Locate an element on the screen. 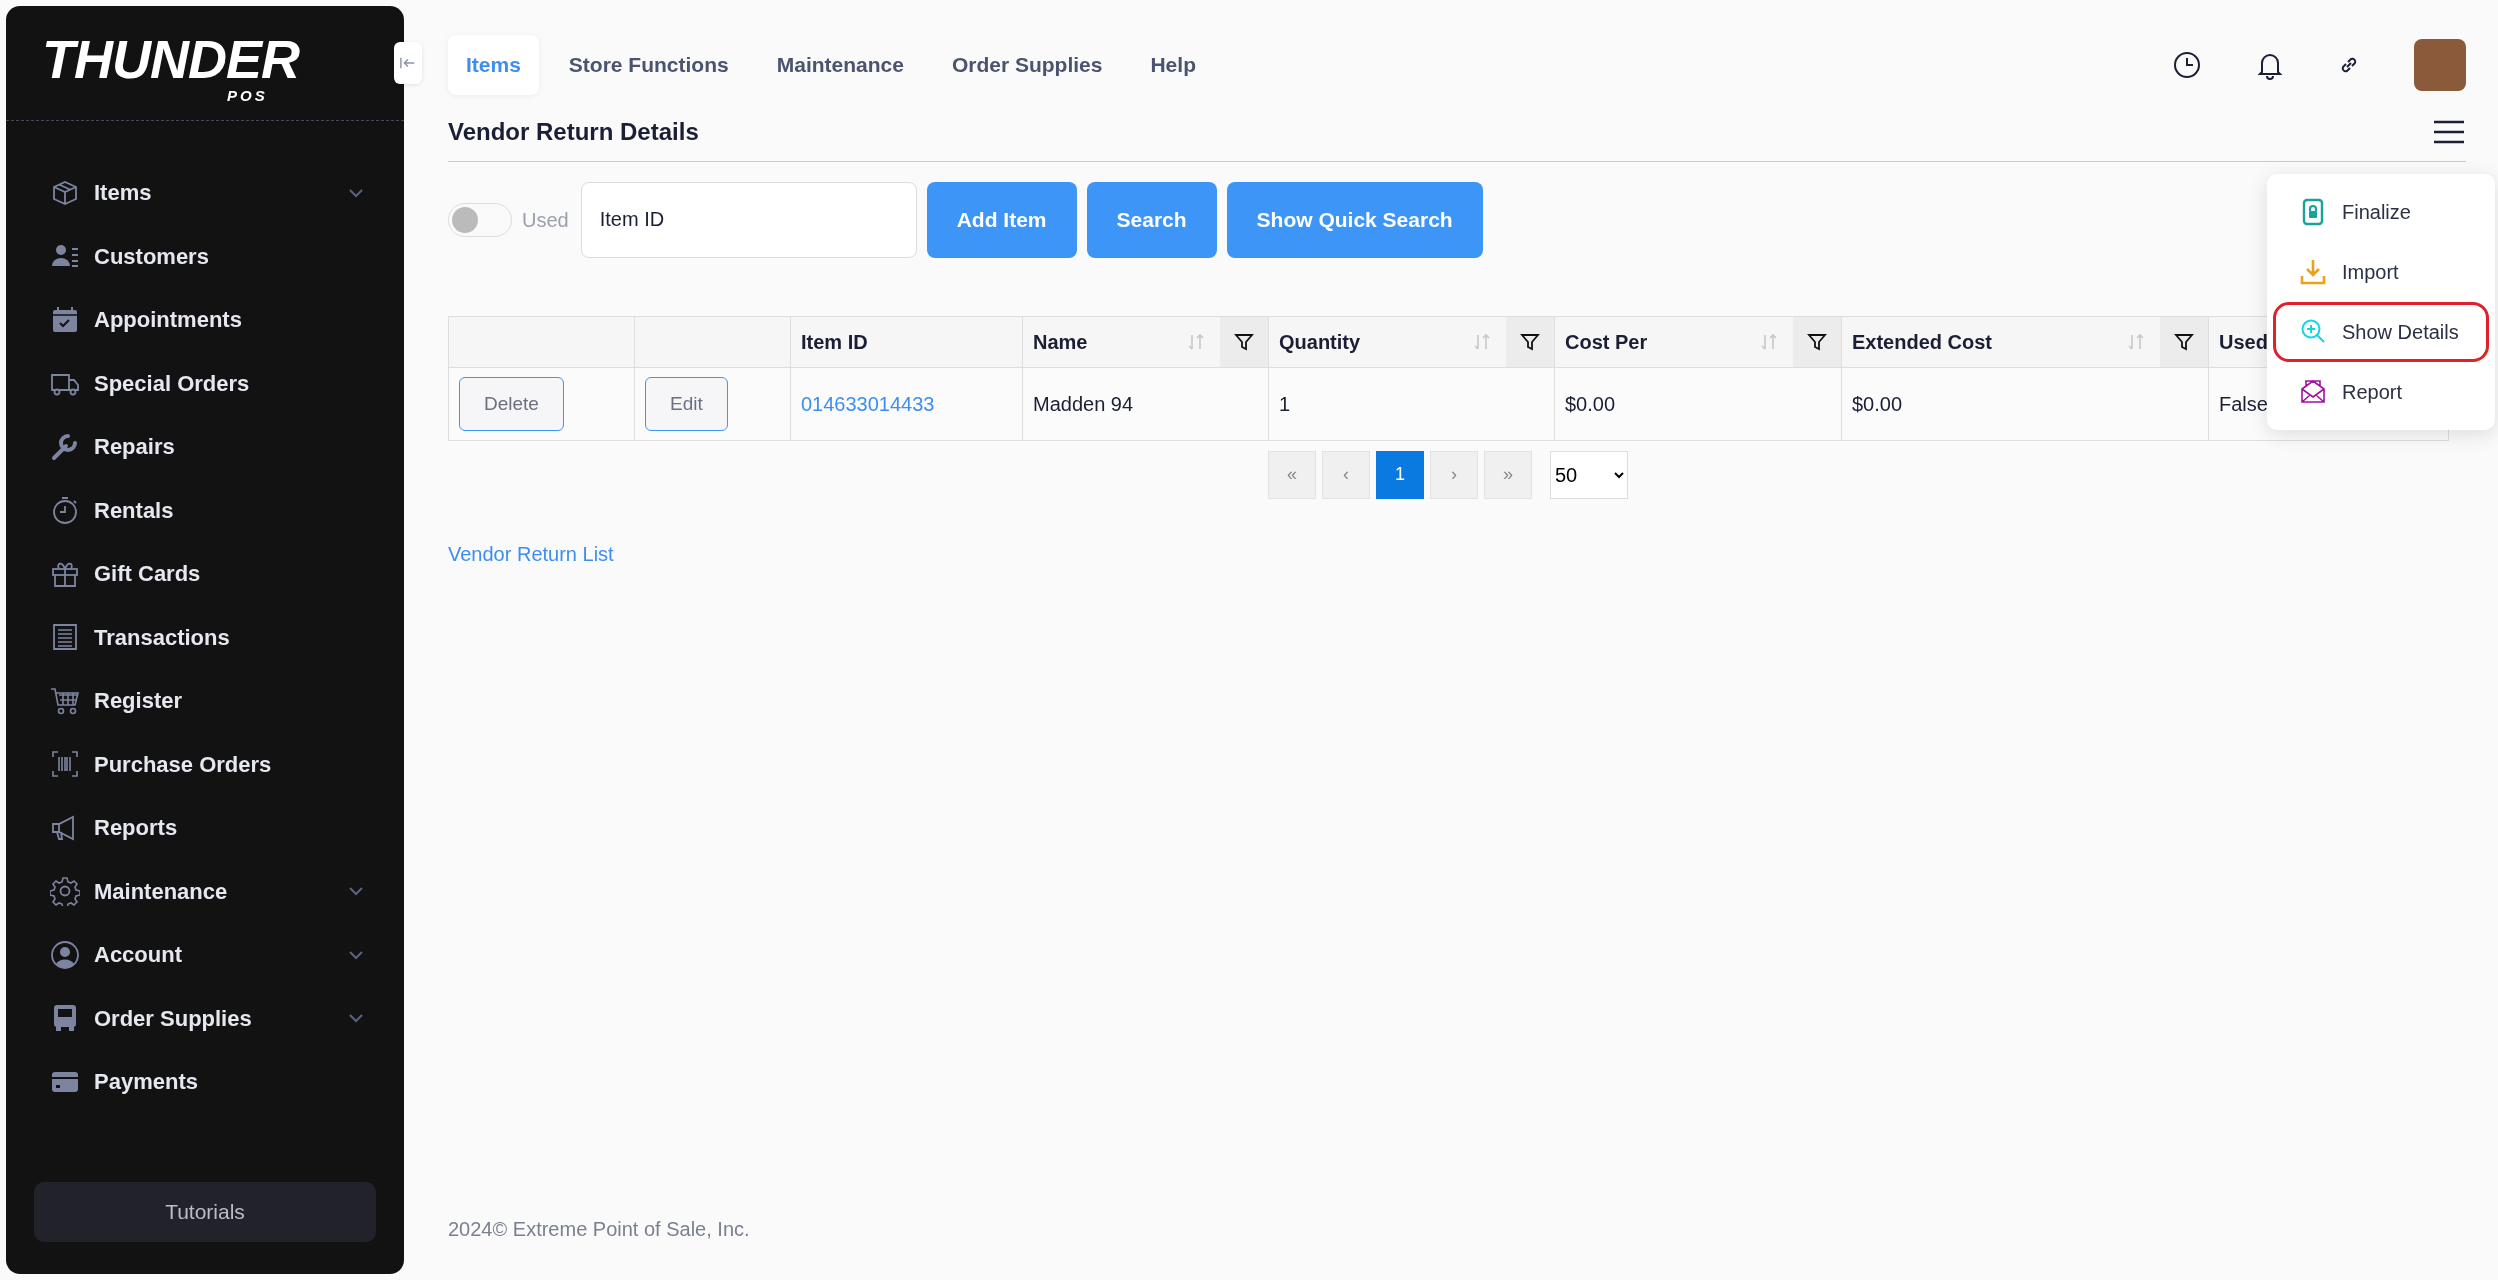  page-size-select: 50 is located at coordinates (1589, 474).